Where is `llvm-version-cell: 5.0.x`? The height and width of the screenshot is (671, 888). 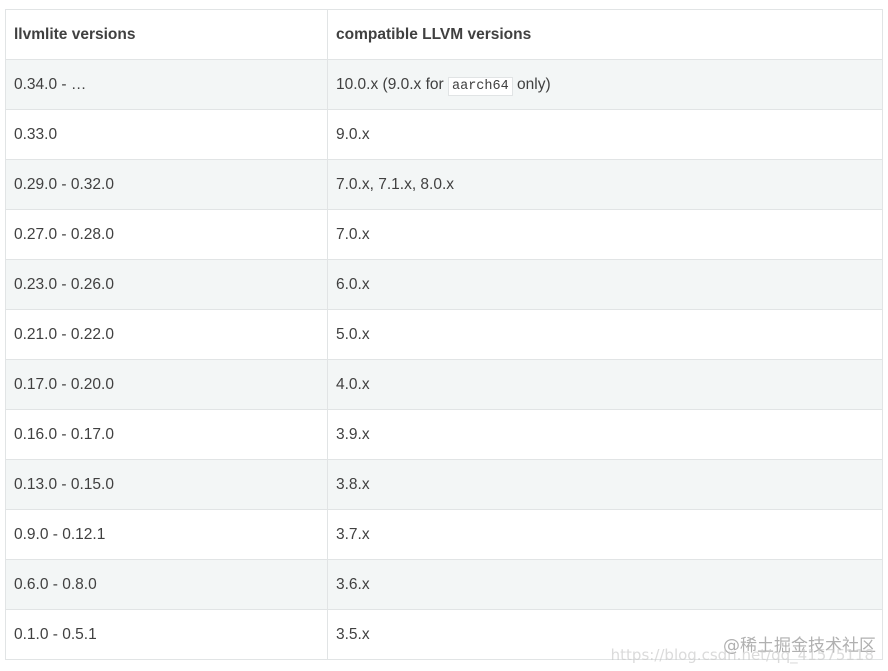
llvm-version-cell: 5.0.x is located at coordinates (605, 334).